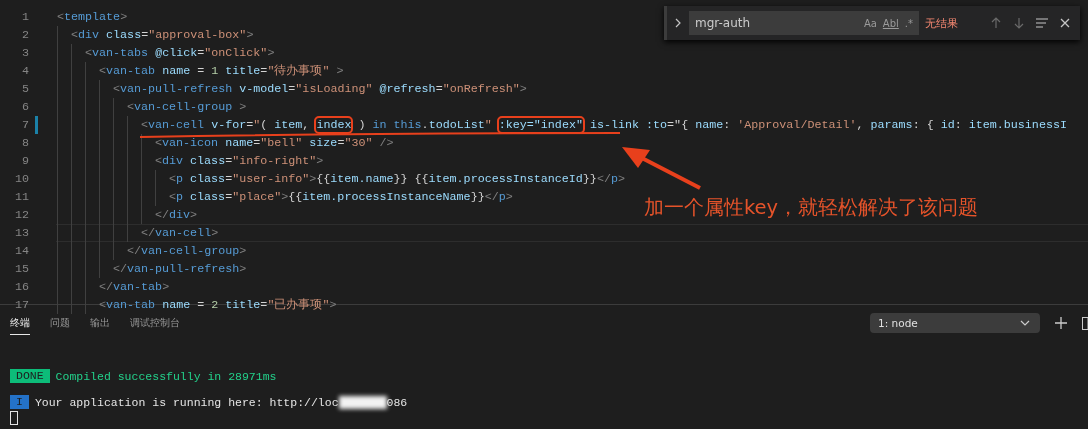  I want to click on panel-tab: 输出, so click(100, 323).